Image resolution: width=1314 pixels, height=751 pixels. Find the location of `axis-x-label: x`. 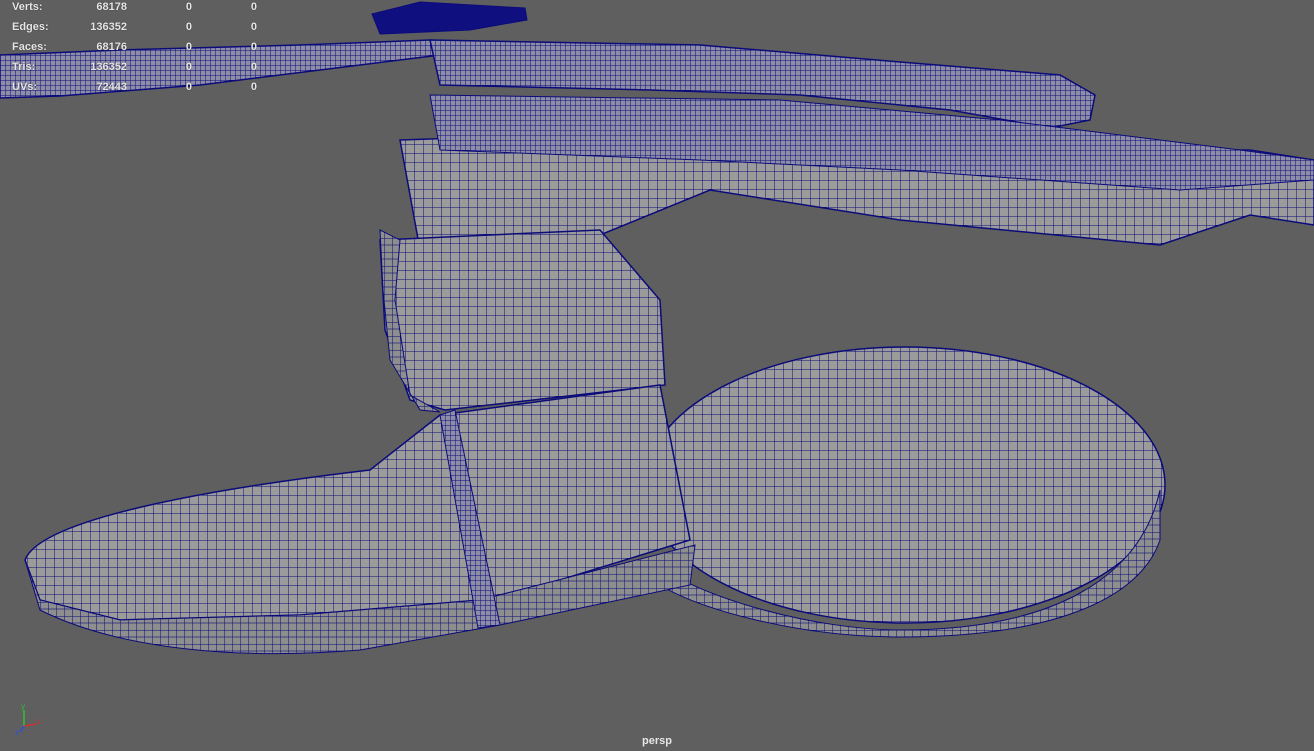

axis-x-label: x is located at coordinates (39, 721).